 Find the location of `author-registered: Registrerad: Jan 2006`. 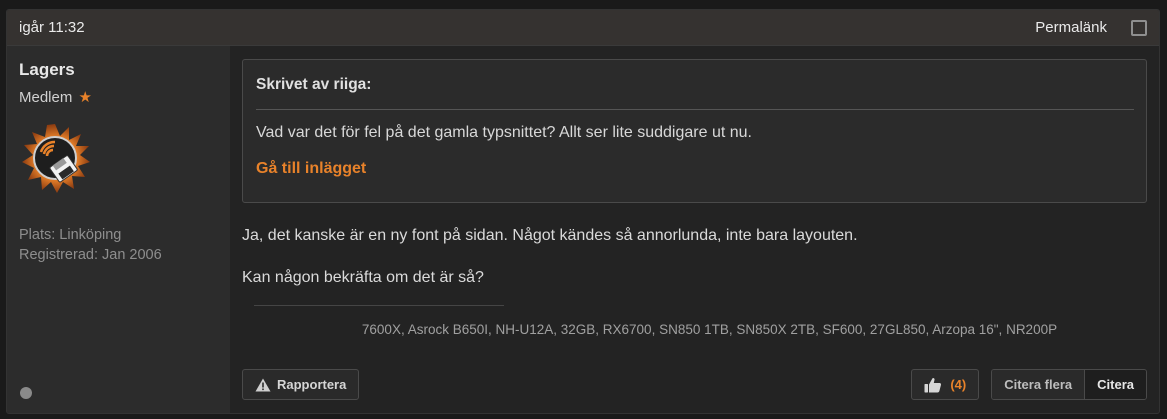

author-registered: Registrerad: Jan 2006 is located at coordinates (90, 255).